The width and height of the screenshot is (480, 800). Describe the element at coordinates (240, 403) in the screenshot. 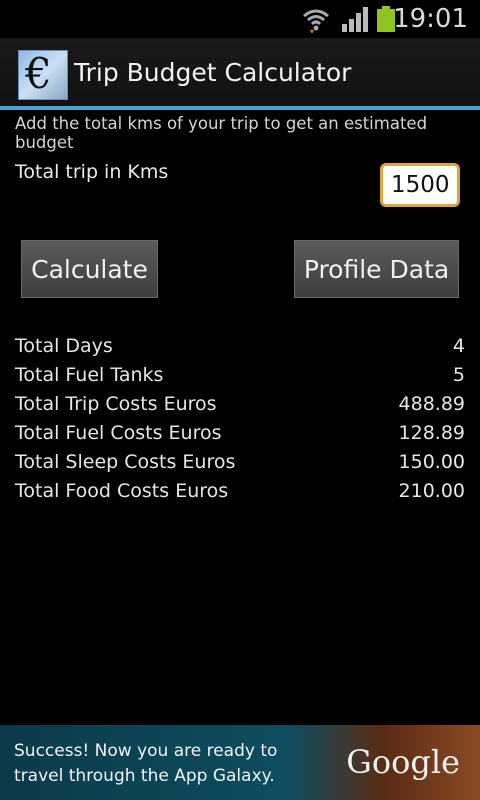

I see `result-row-trip-costs: Total Trip Costs Euros 488.89` at that location.